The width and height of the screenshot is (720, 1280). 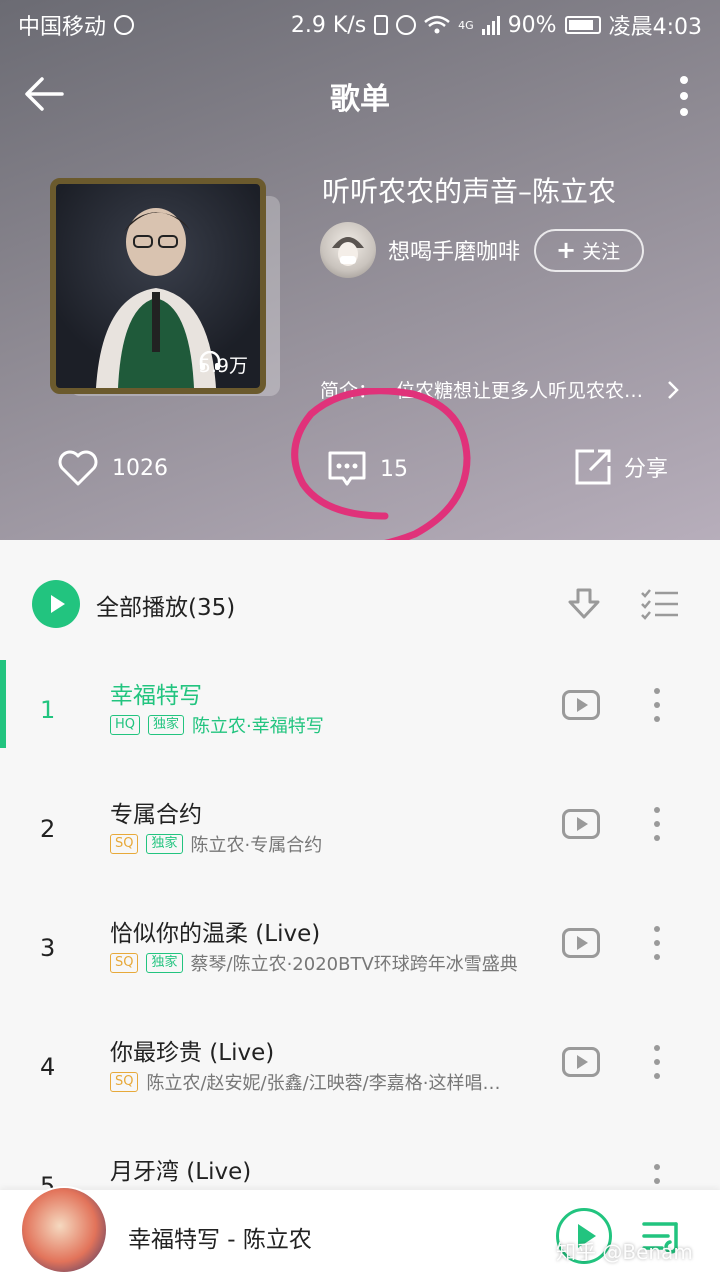 I want to click on share-button: 分享, so click(x=621, y=467).